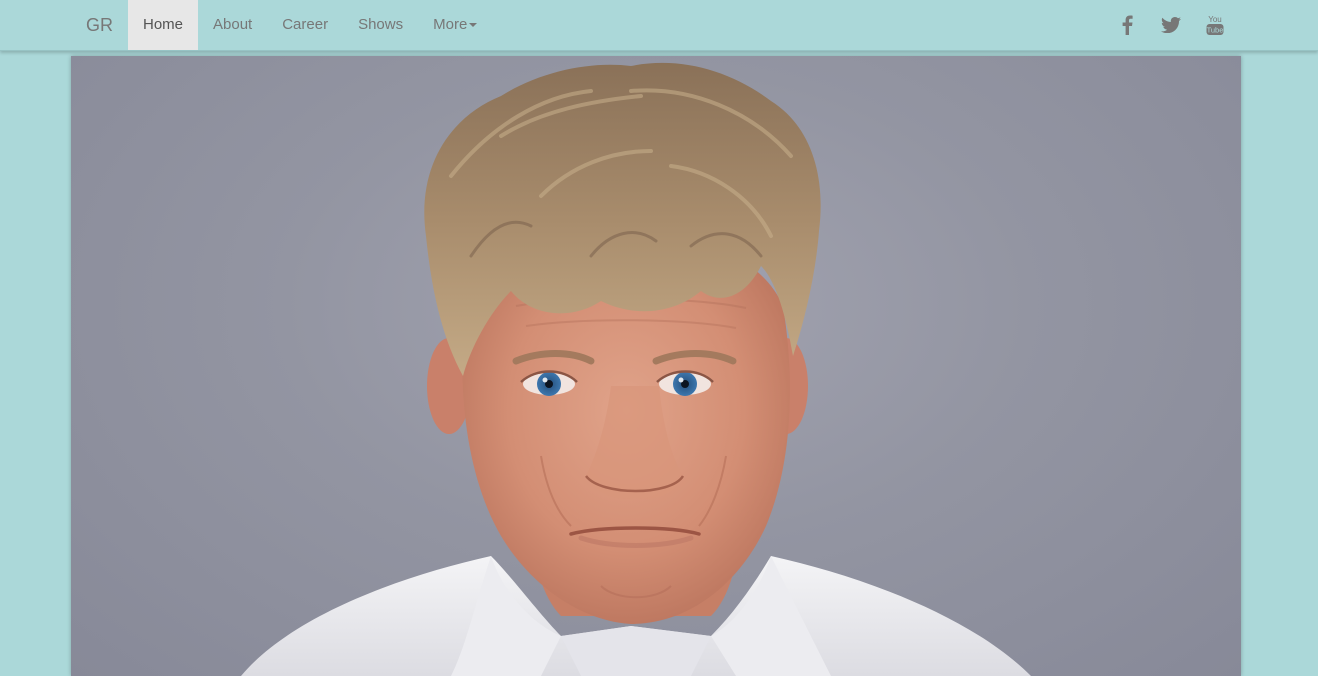 Image resolution: width=1318 pixels, height=676 pixels. I want to click on nav-links: Home About Career Shows More, so click(310, 25).